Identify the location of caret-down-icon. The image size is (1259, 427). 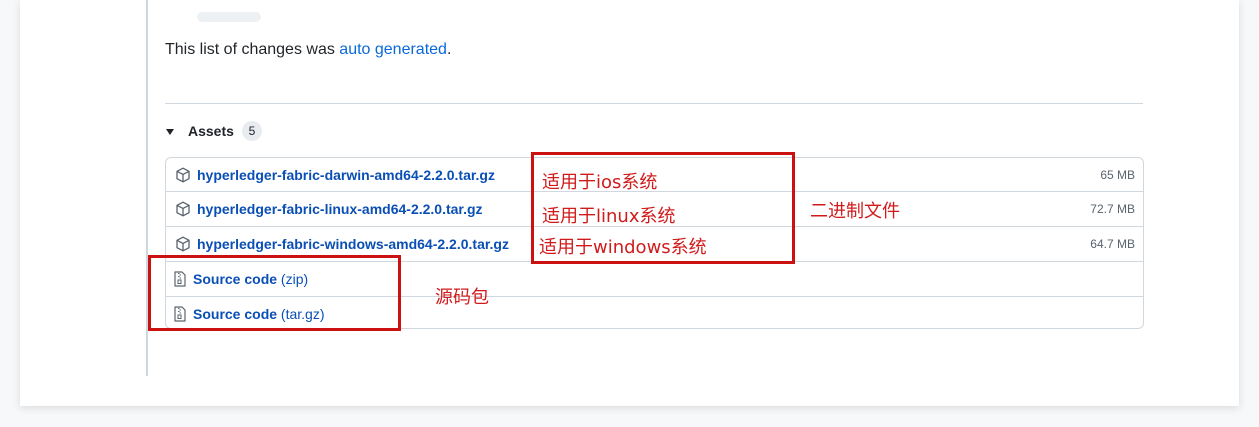
(170, 131).